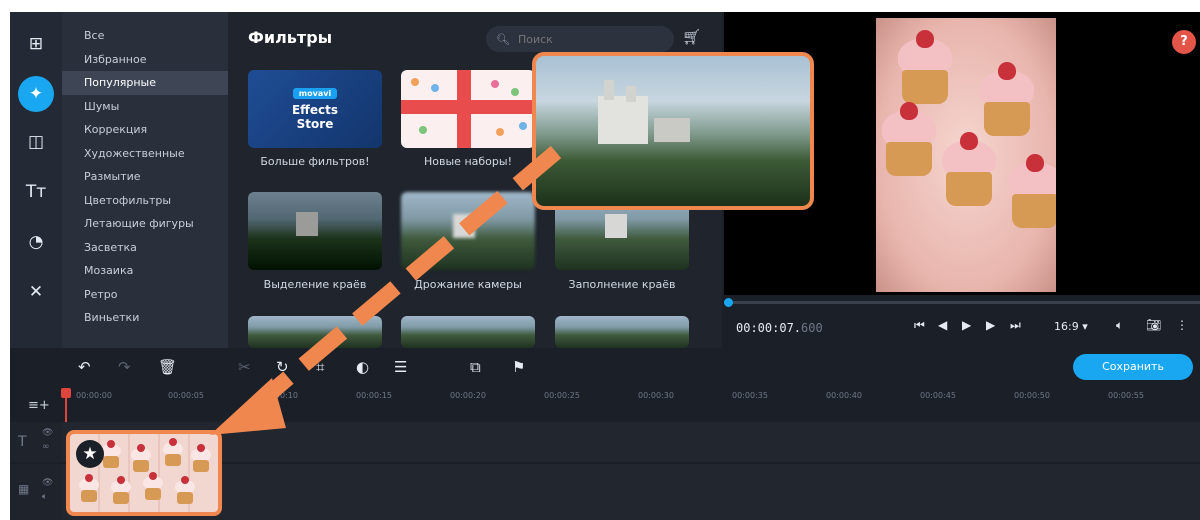 Image resolution: width=1200 pixels, height=520 pixels. Describe the element at coordinates (315, 109) in the screenshot. I see `effects-store-tile: movavi Effects Store` at that location.